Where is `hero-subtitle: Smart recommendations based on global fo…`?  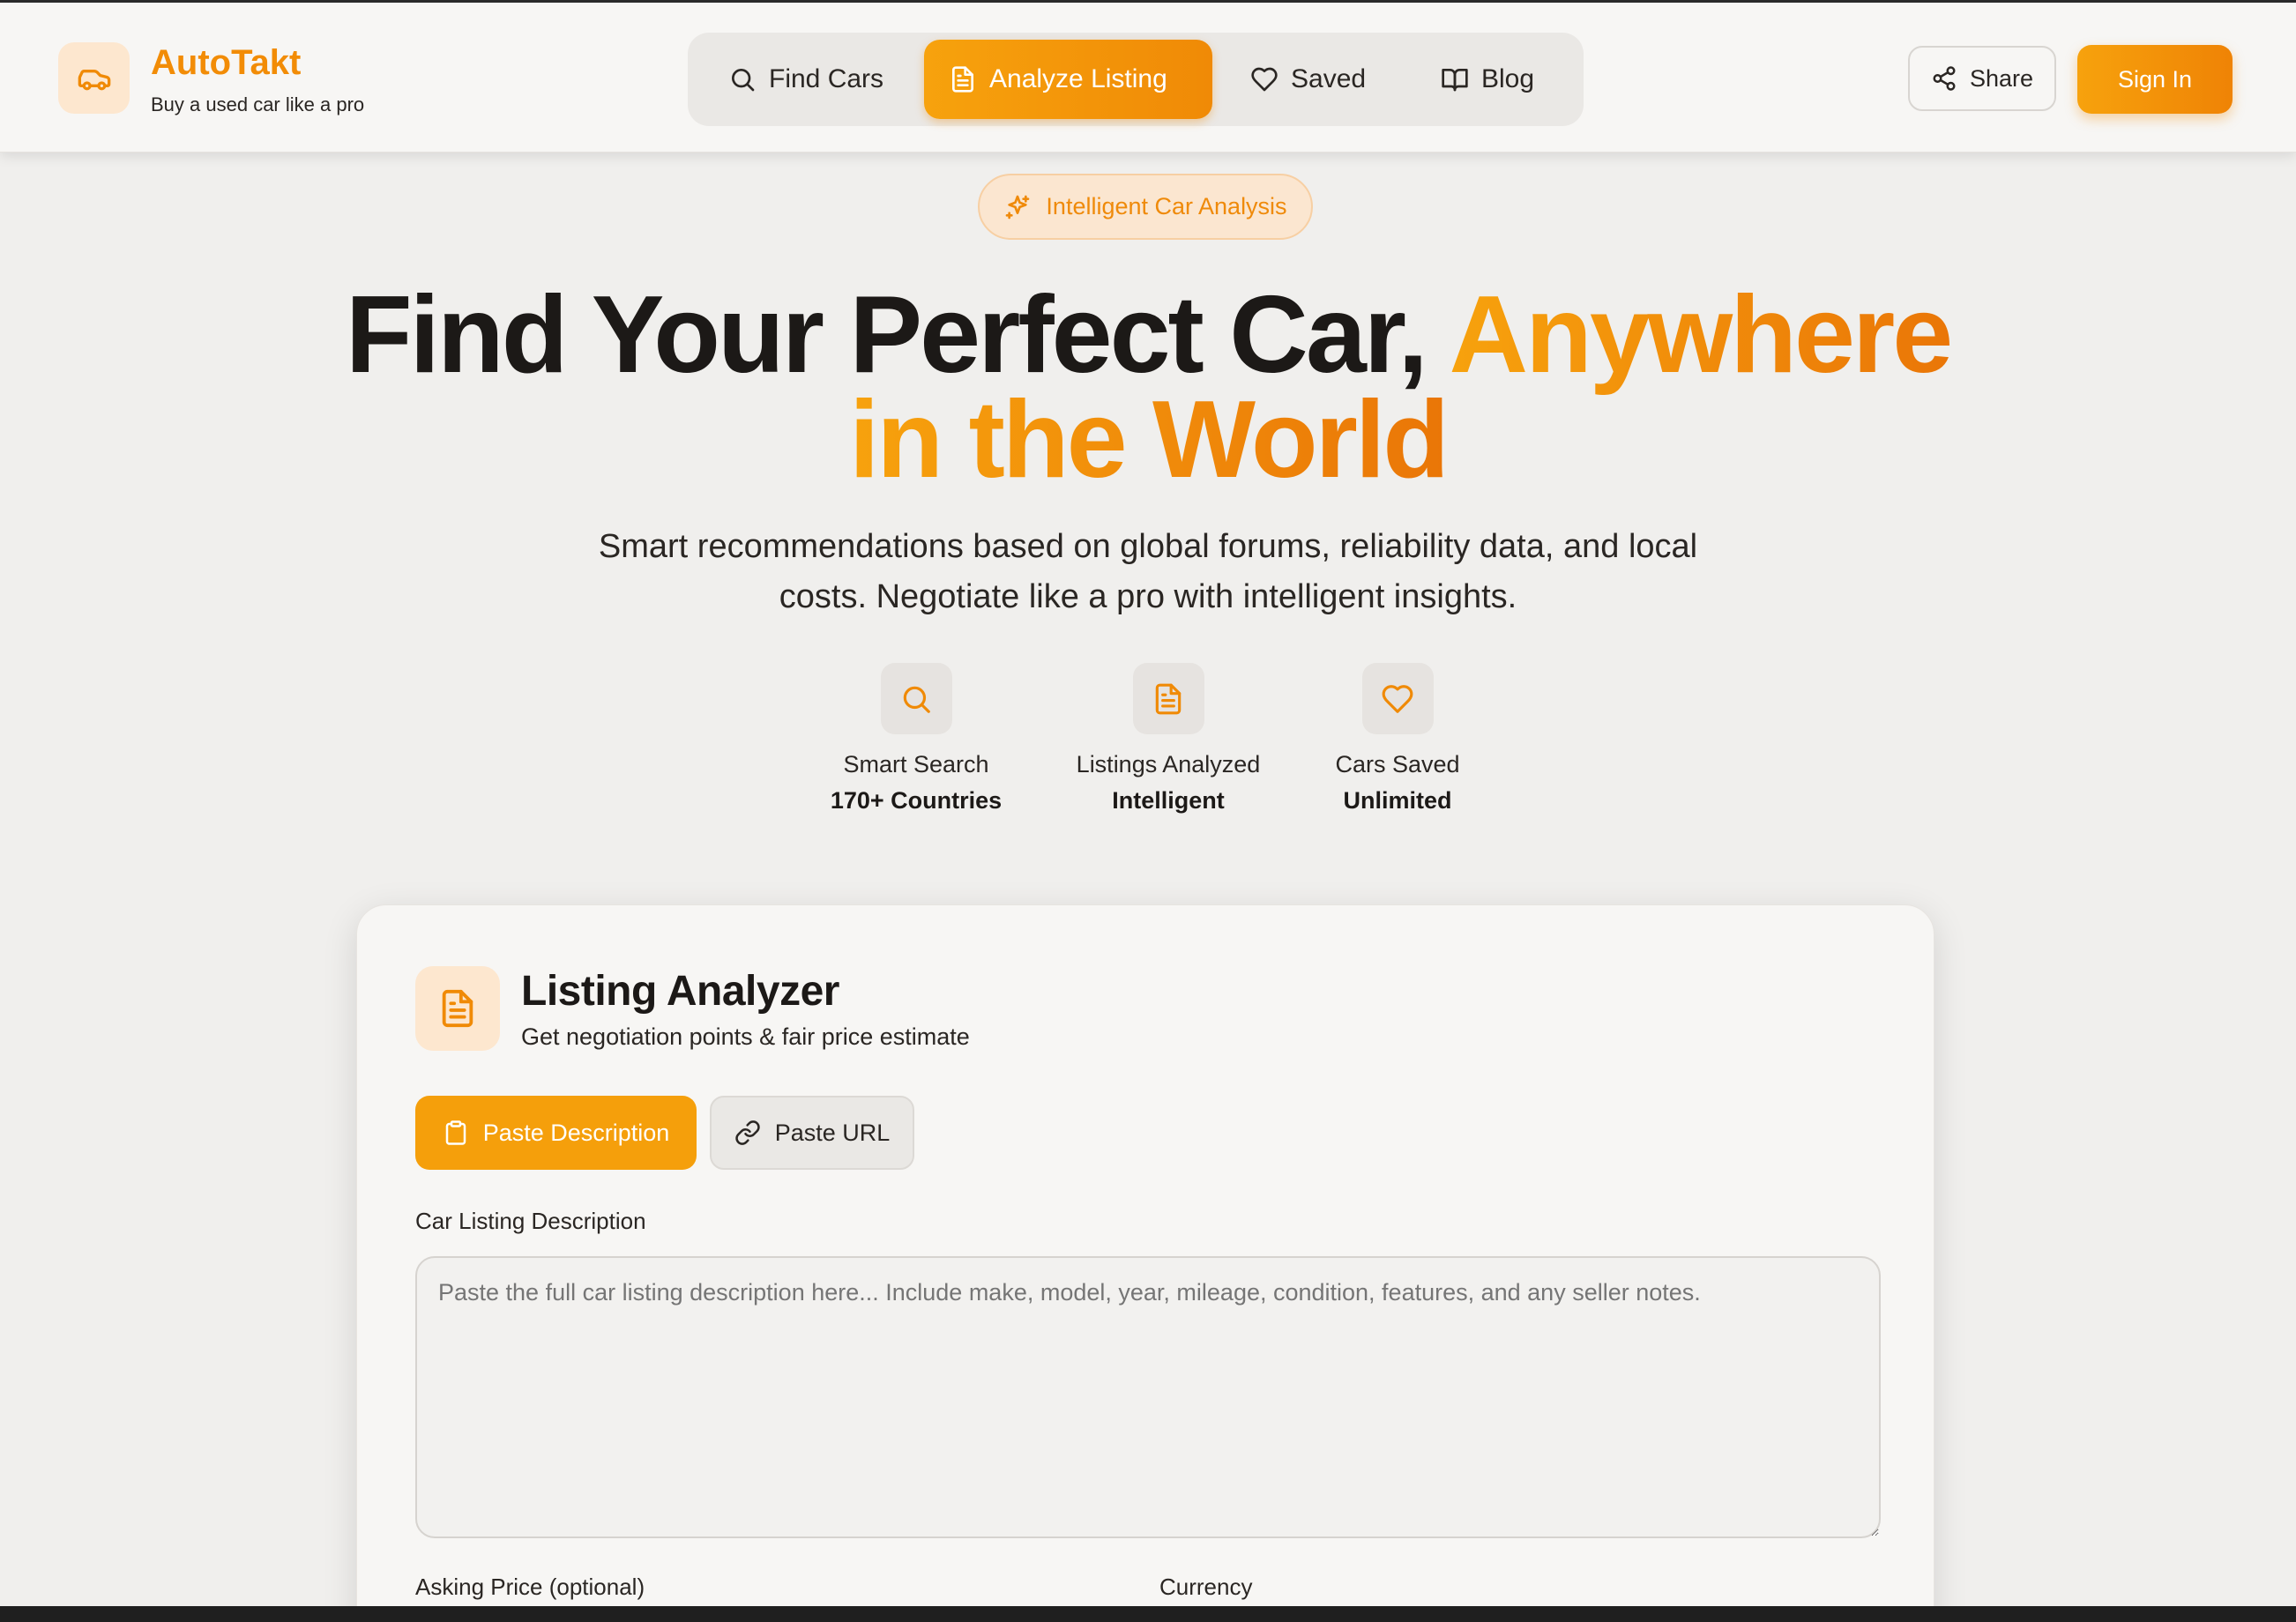 hero-subtitle: Smart recommendations based on global fo… is located at coordinates (1148, 572).